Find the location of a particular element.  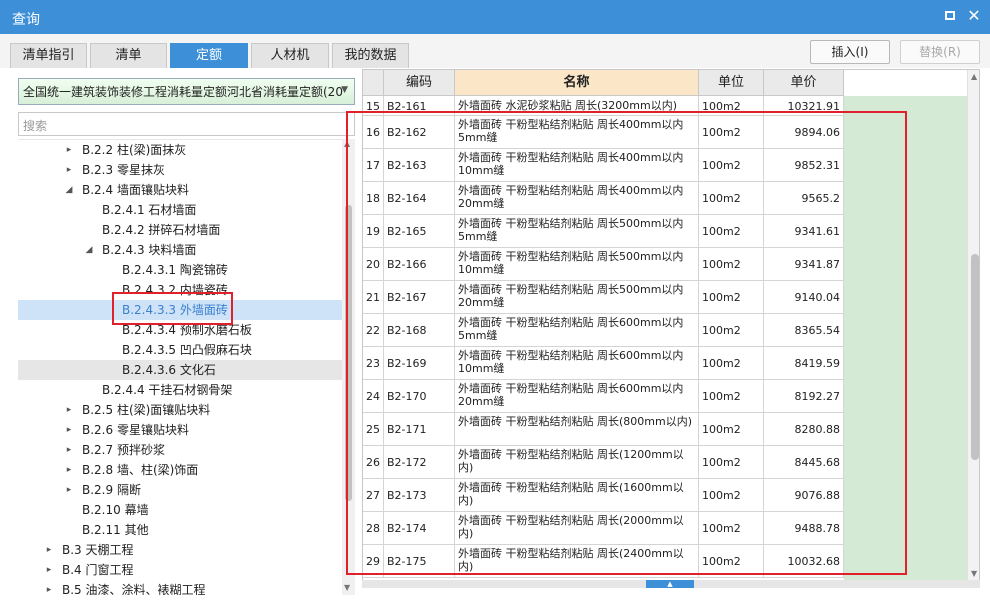

cell-price: 8365.54 is located at coordinates (804, 330).